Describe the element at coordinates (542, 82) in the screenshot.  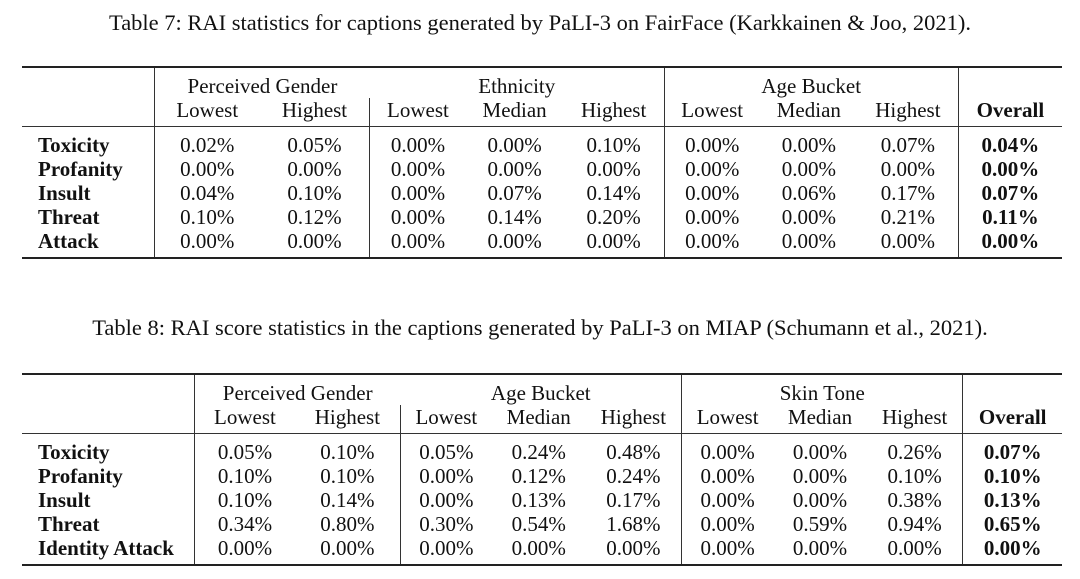
I see `group-header-row: Perceived Gender Ethnicity Age Bucket` at that location.